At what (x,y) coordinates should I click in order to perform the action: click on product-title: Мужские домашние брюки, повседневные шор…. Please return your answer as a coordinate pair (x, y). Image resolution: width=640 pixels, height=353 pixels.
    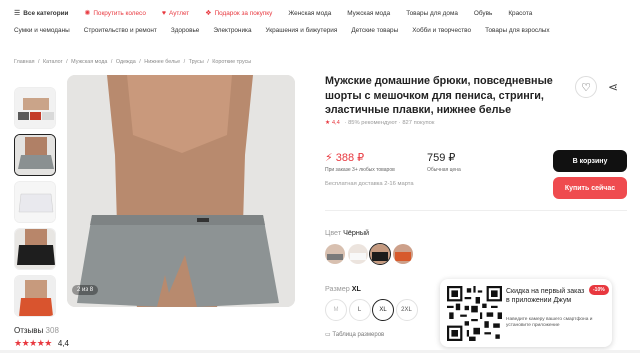
    Looking at the image, I should click on (439, 95).